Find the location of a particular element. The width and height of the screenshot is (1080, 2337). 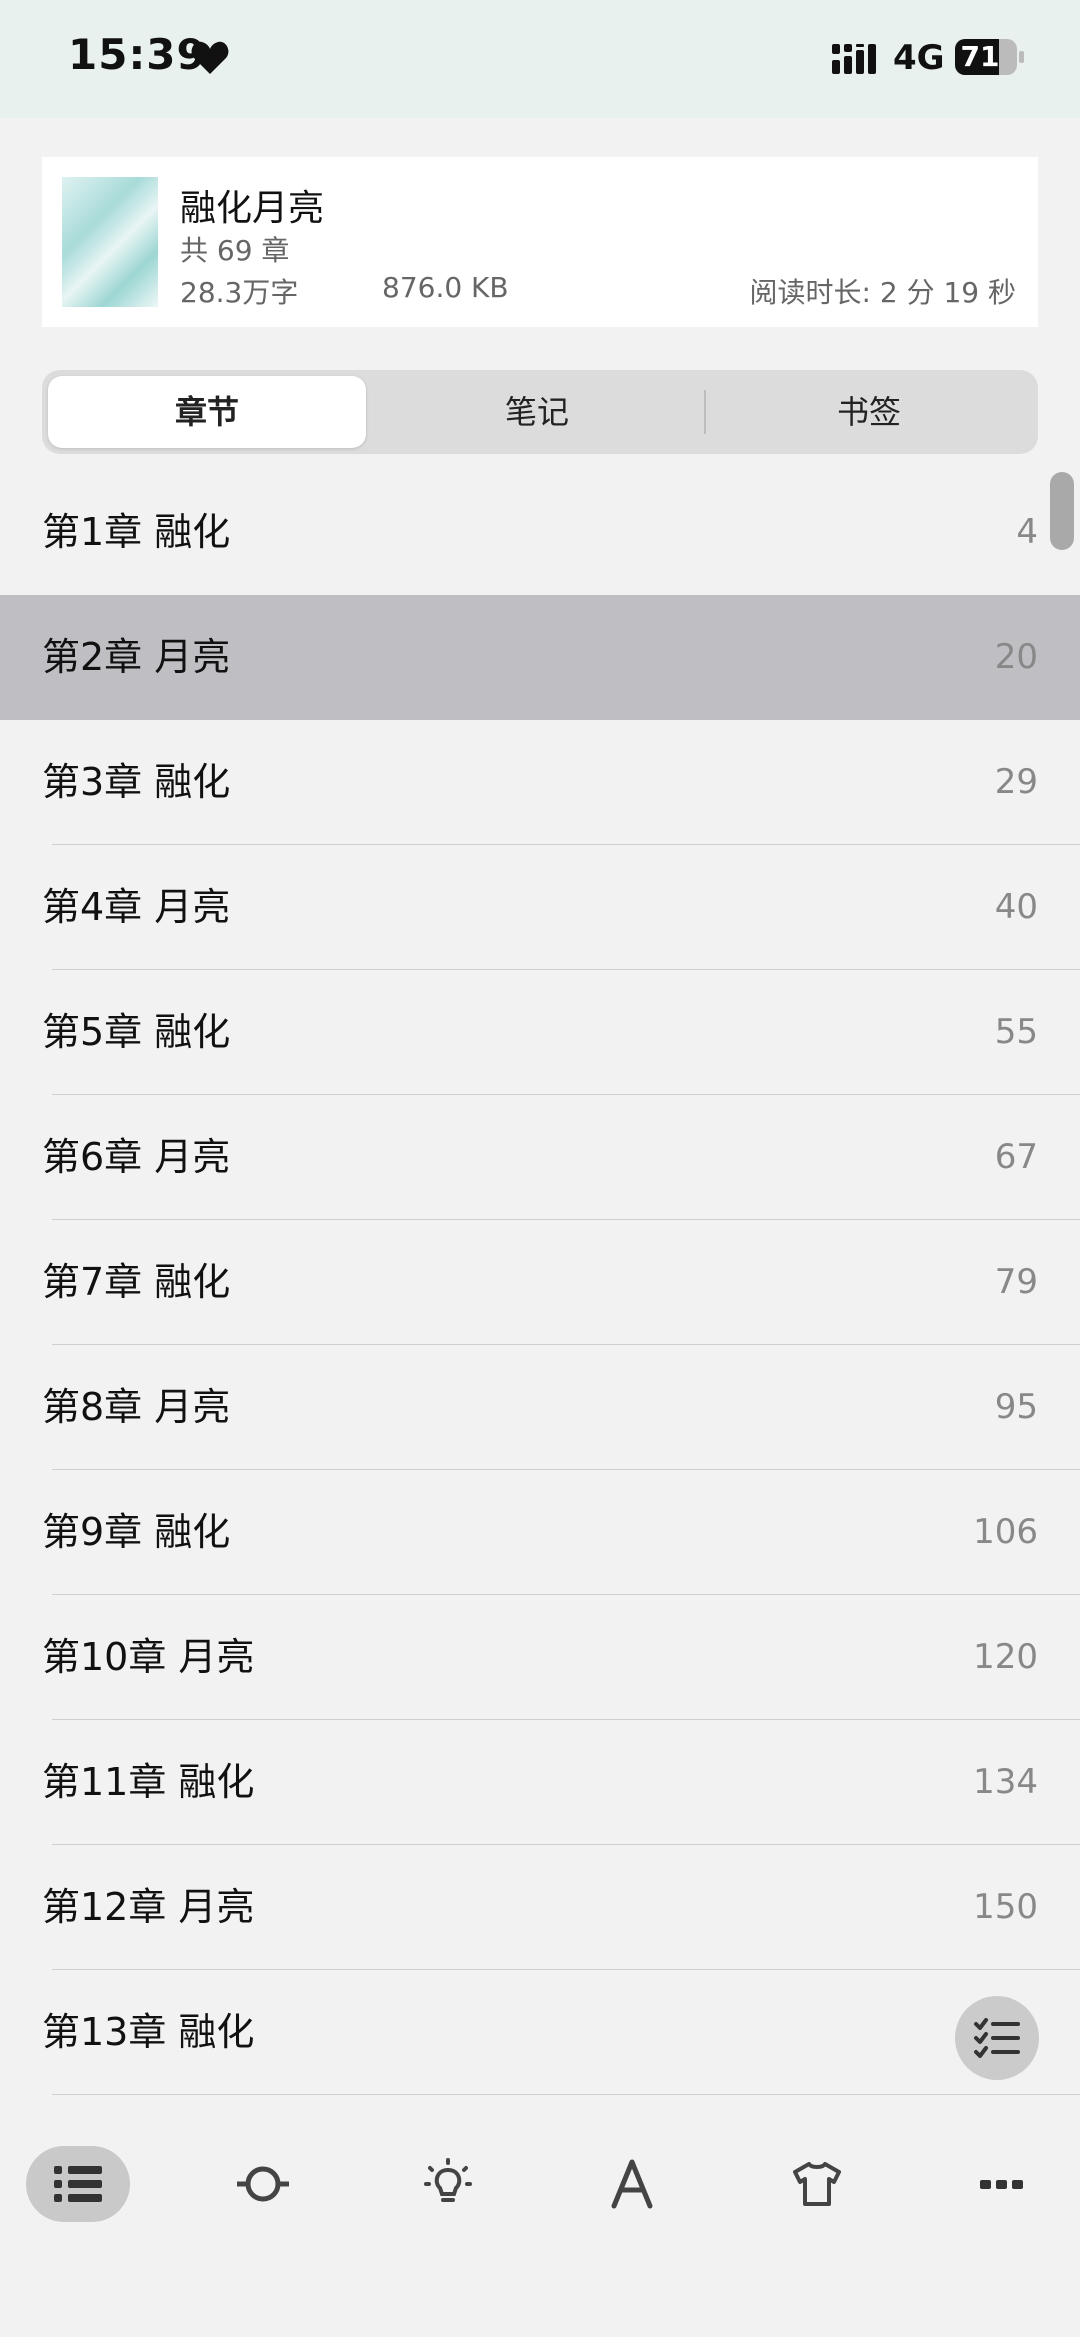

font-icon is located at coordinates (632, 2184).